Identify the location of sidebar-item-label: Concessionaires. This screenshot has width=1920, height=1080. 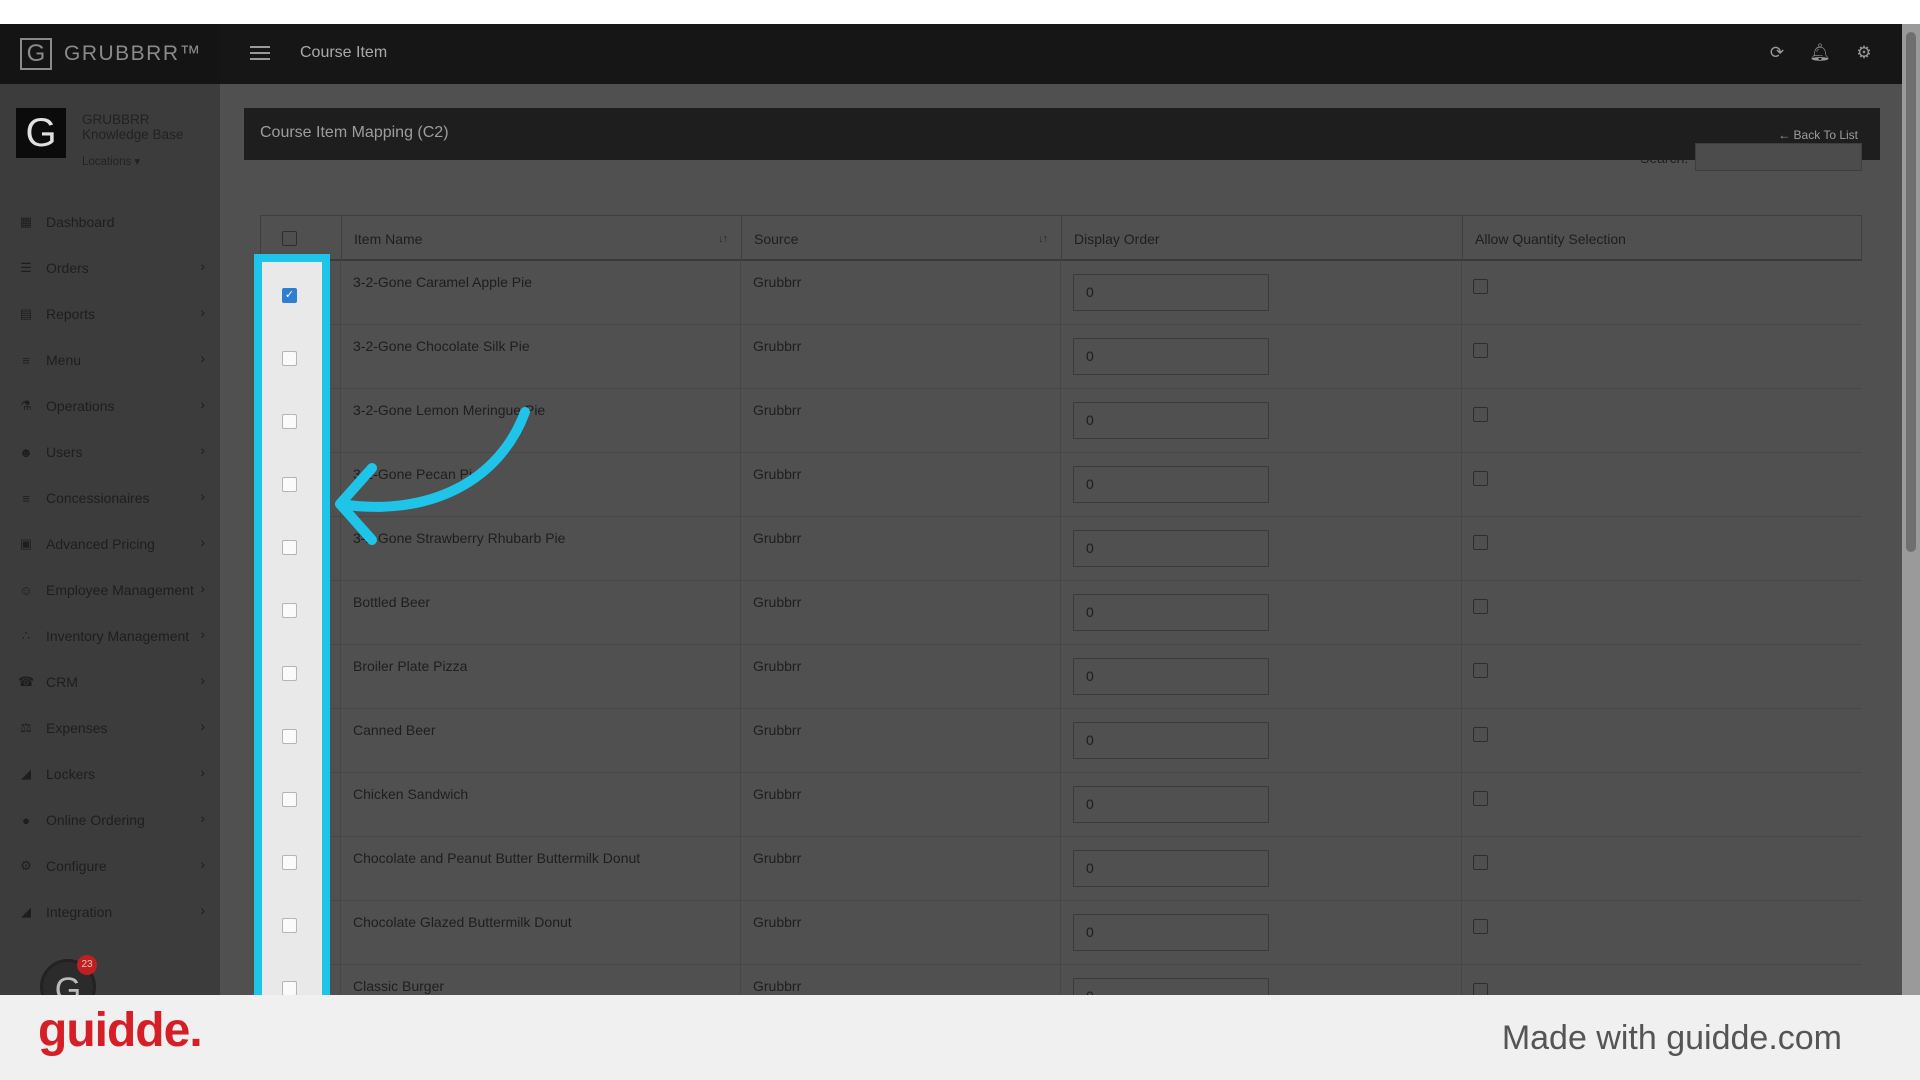
(98, 498).